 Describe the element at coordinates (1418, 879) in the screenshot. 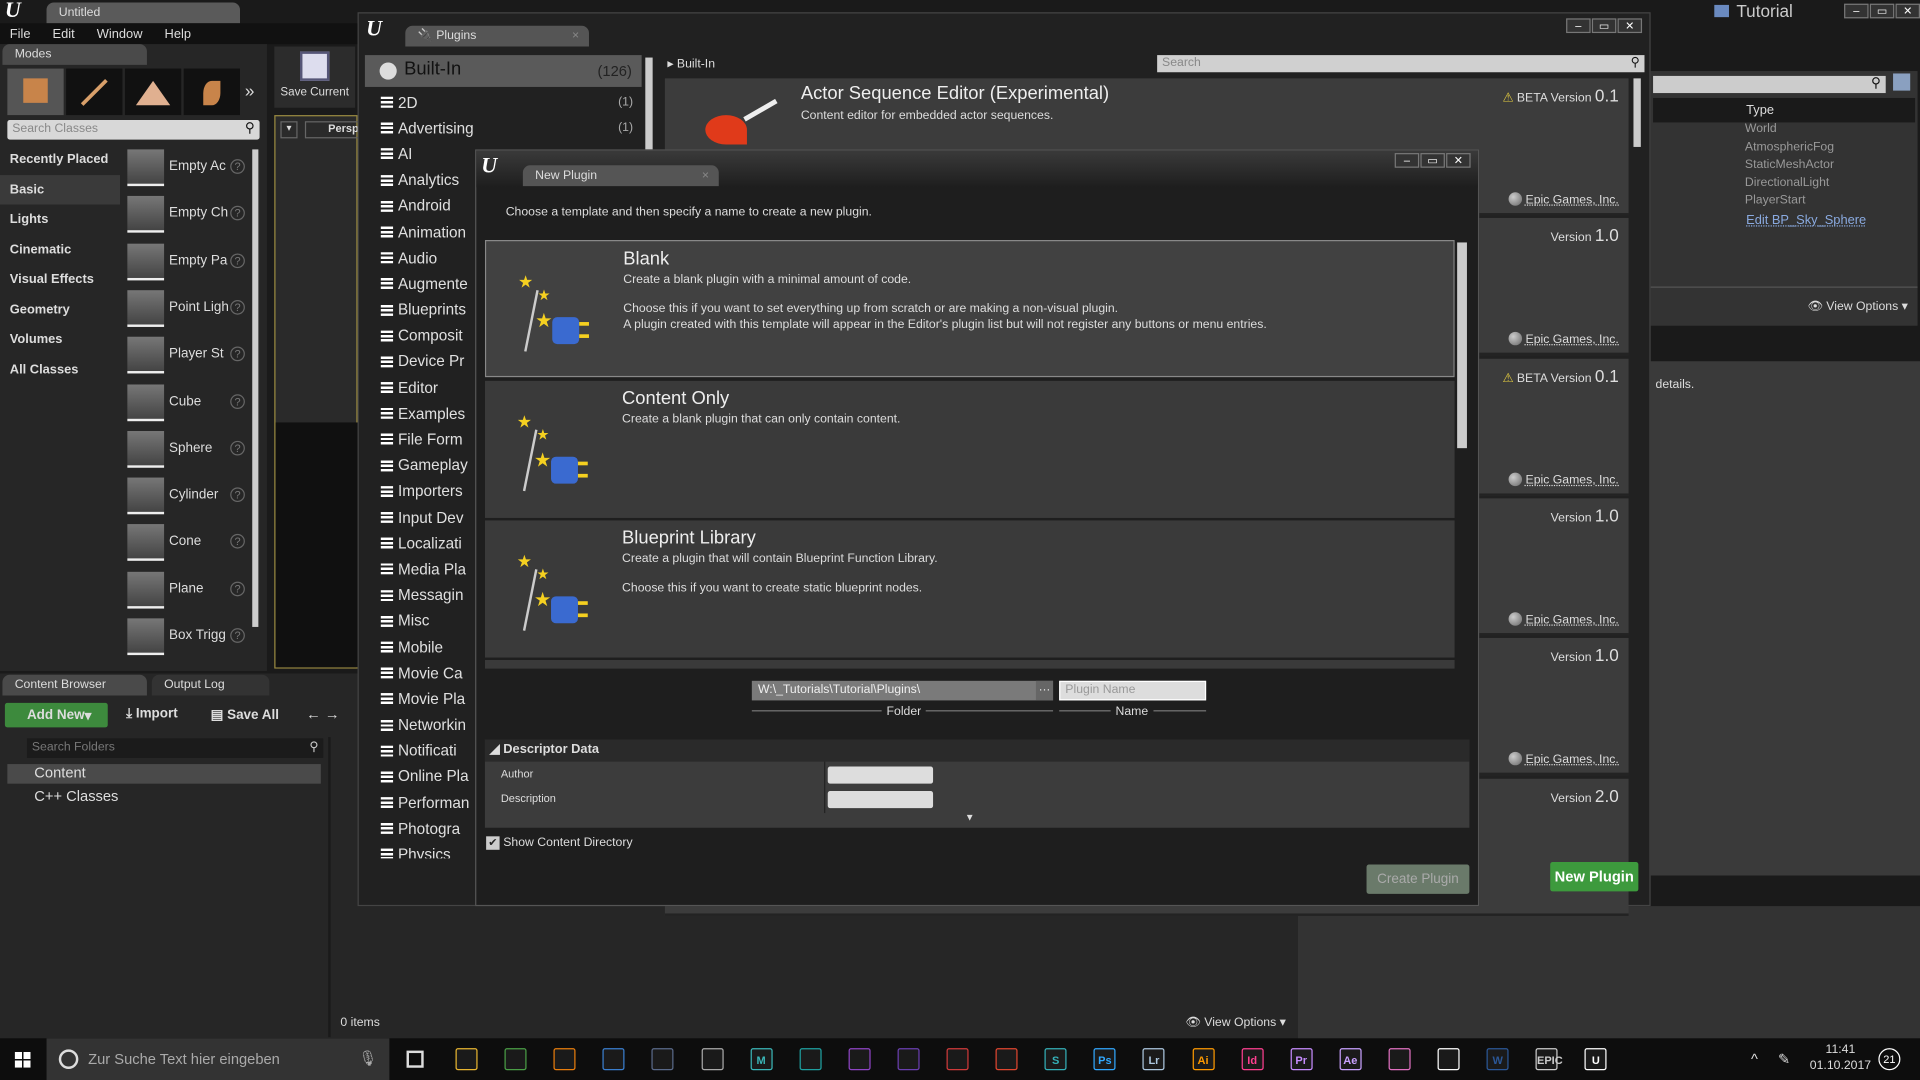

I see `create-plugin-button: Create Plugin` at that location.